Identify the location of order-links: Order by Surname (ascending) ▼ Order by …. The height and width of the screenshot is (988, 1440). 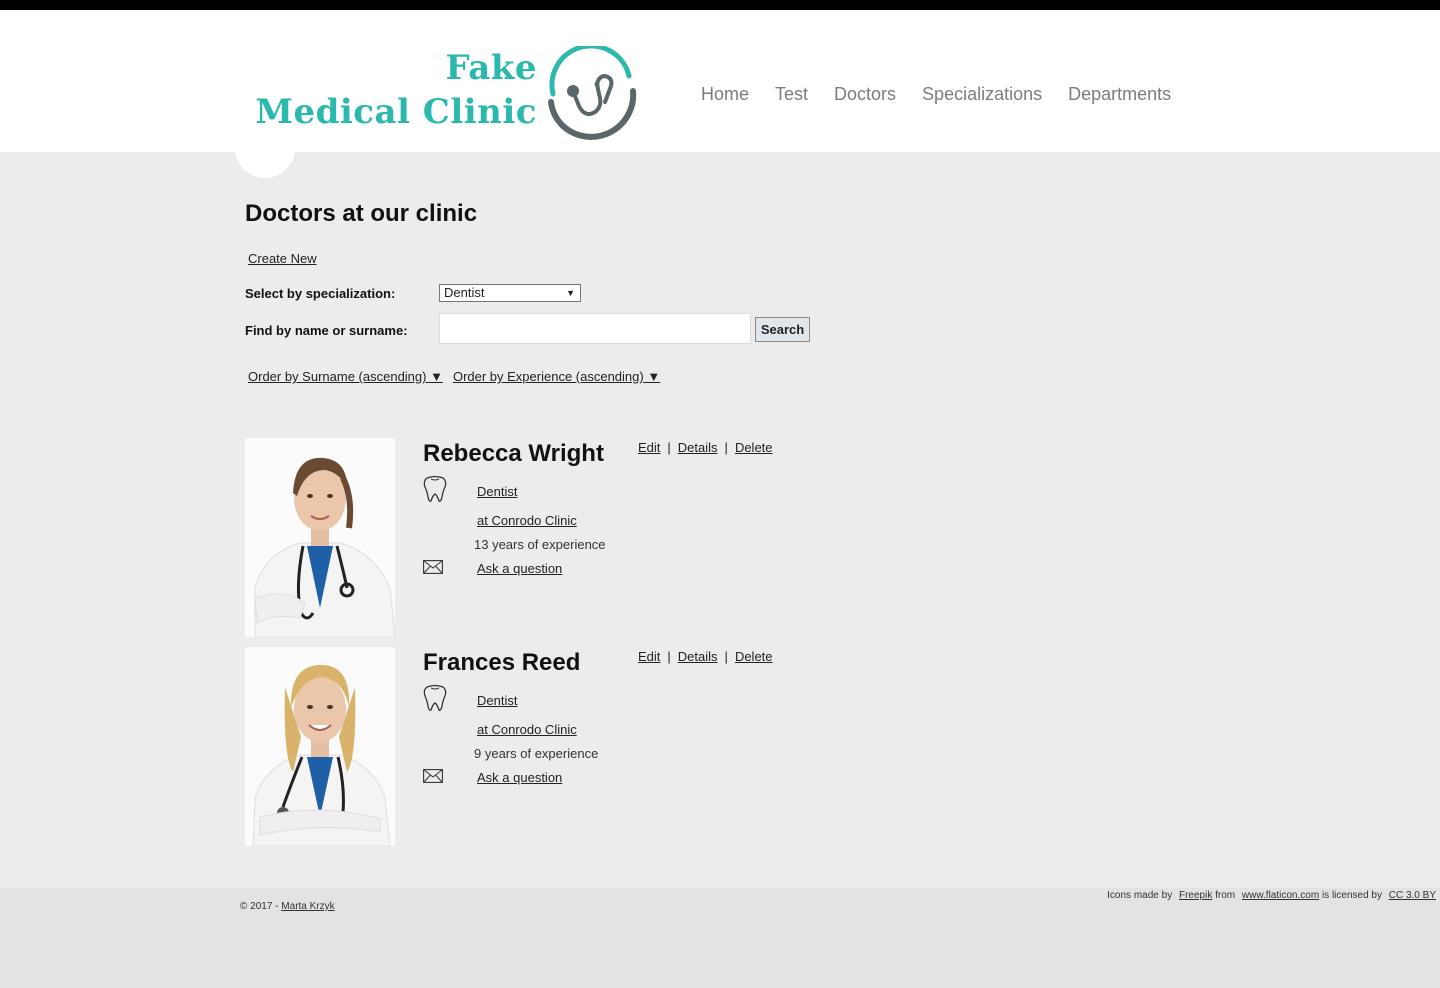
(454, 376).